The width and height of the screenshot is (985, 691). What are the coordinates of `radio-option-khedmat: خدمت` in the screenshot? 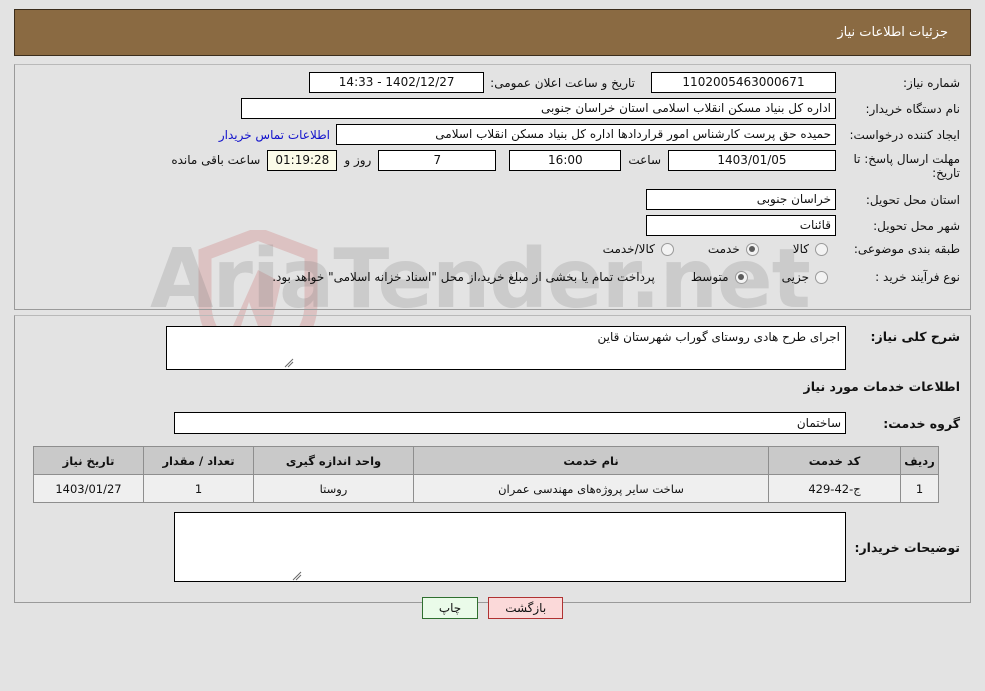 It's located at (733, 249).